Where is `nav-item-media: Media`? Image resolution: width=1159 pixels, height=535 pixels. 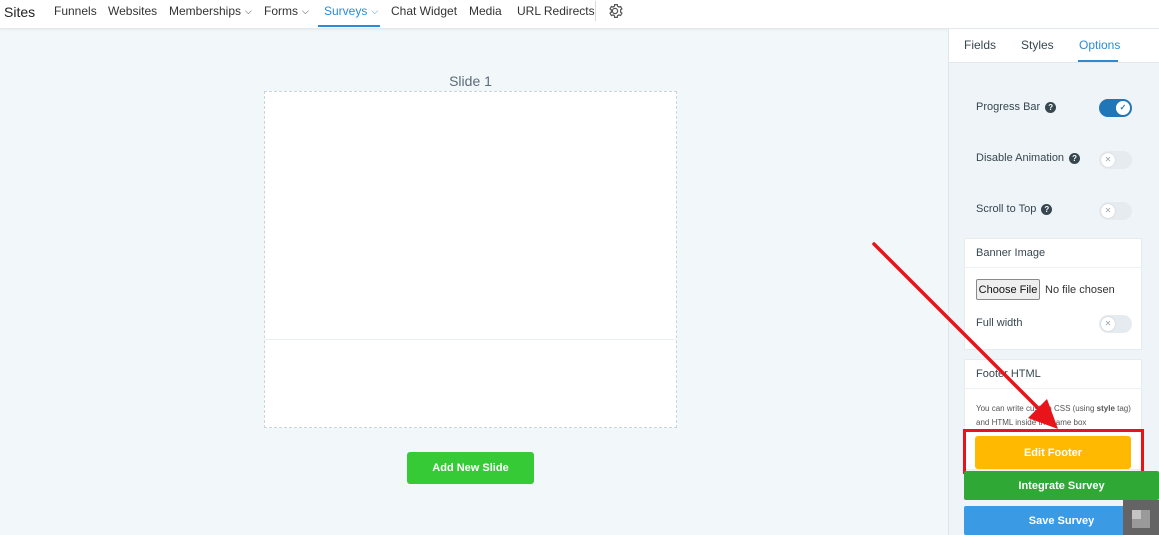
nav-item-media: Media is located at coordinates (485, 11).